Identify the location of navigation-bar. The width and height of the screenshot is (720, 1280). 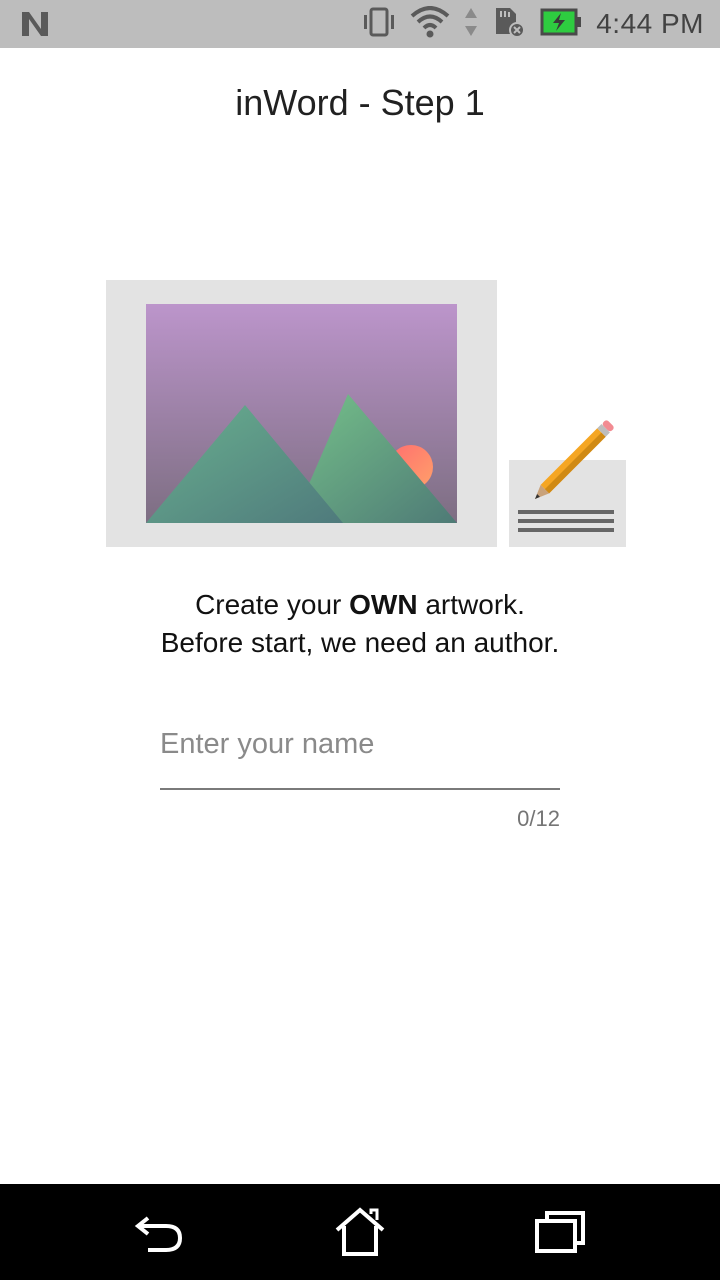
(360, 1232).